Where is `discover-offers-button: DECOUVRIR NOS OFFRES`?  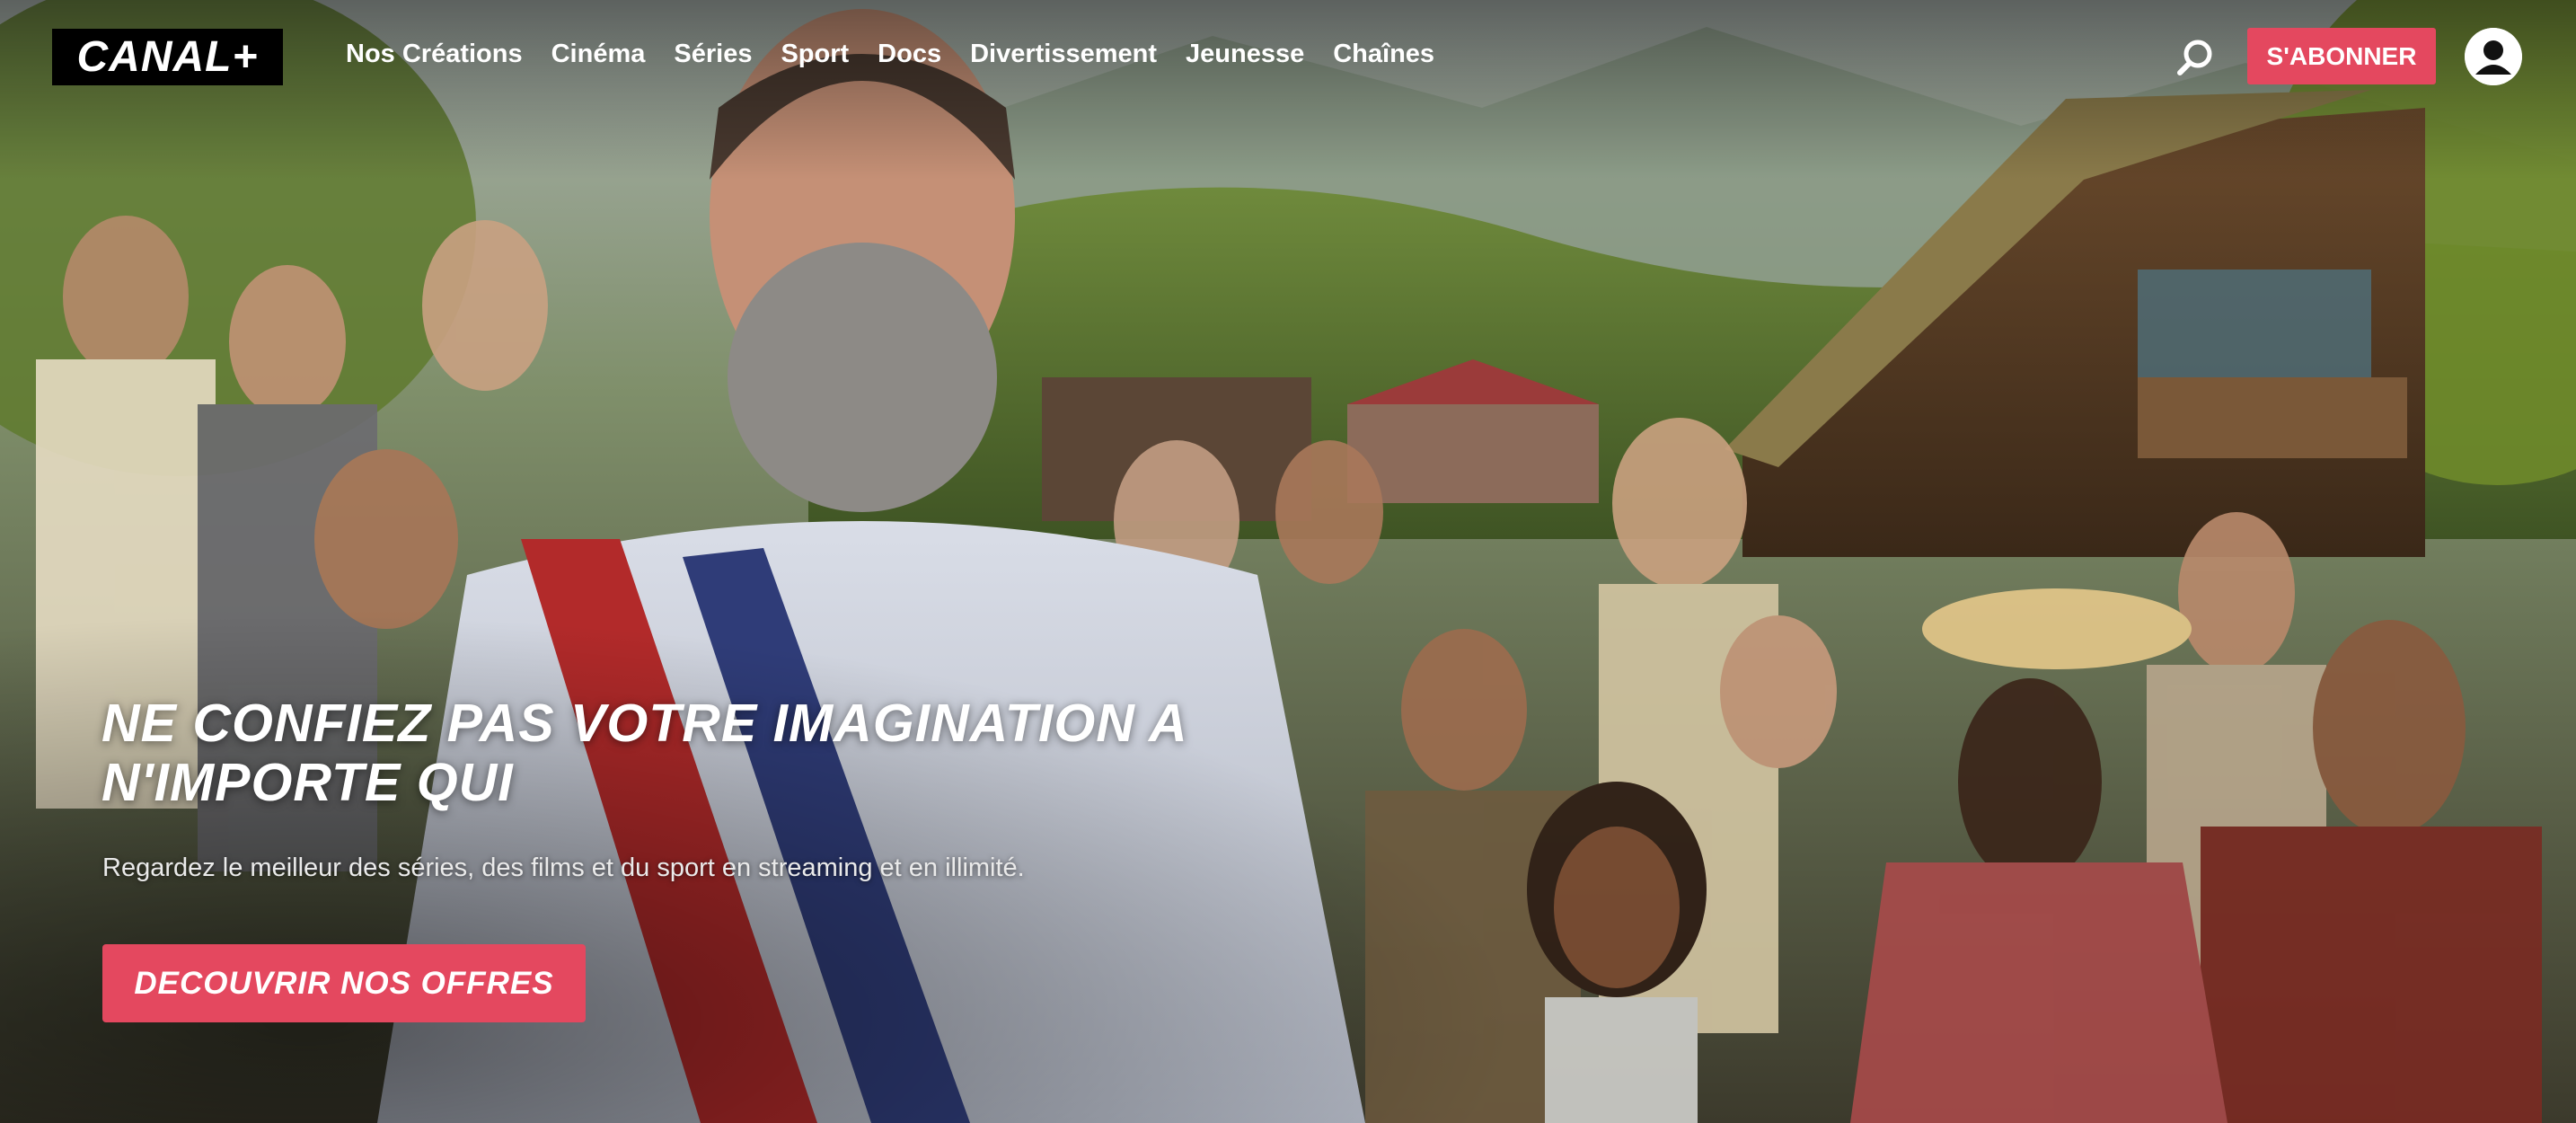
discover-offers-button: DECOUVRIR NOS OFFRES is located at coordinates (344, 983).